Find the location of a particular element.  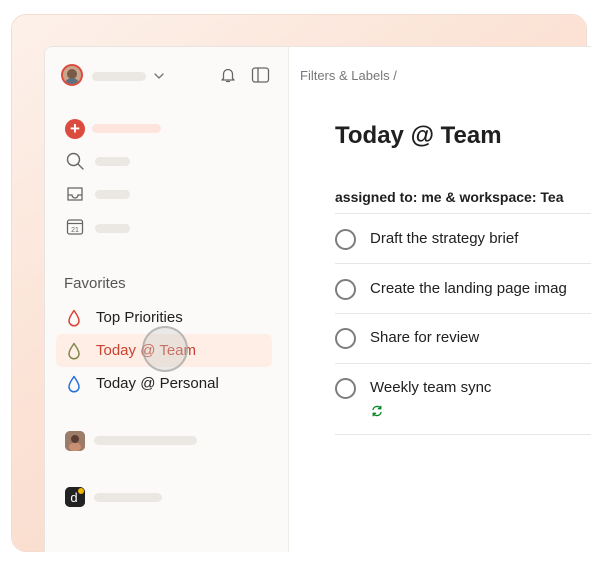

add-task-label-placeholder is located at coordinates (126, 128).